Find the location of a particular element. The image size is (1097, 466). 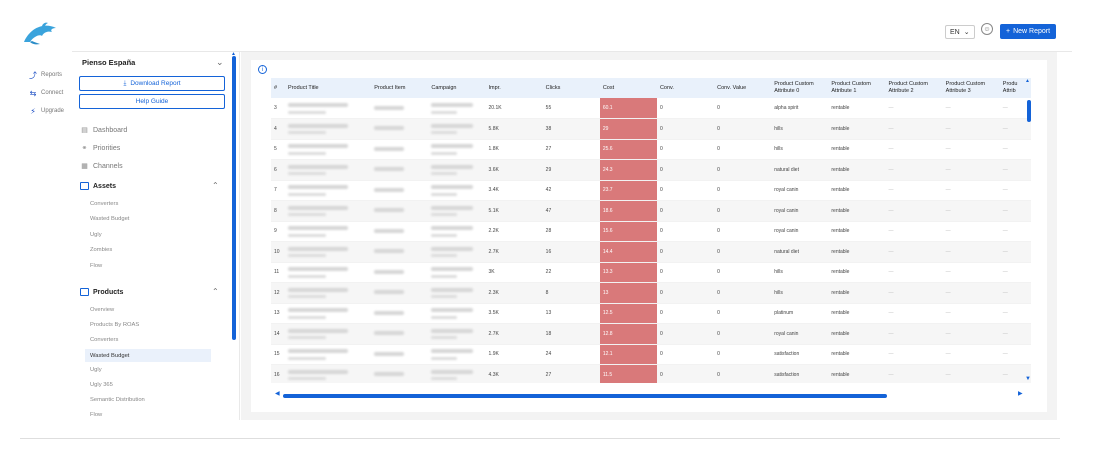

assets-item-flow: Flow is located at coordinates (96, 266).